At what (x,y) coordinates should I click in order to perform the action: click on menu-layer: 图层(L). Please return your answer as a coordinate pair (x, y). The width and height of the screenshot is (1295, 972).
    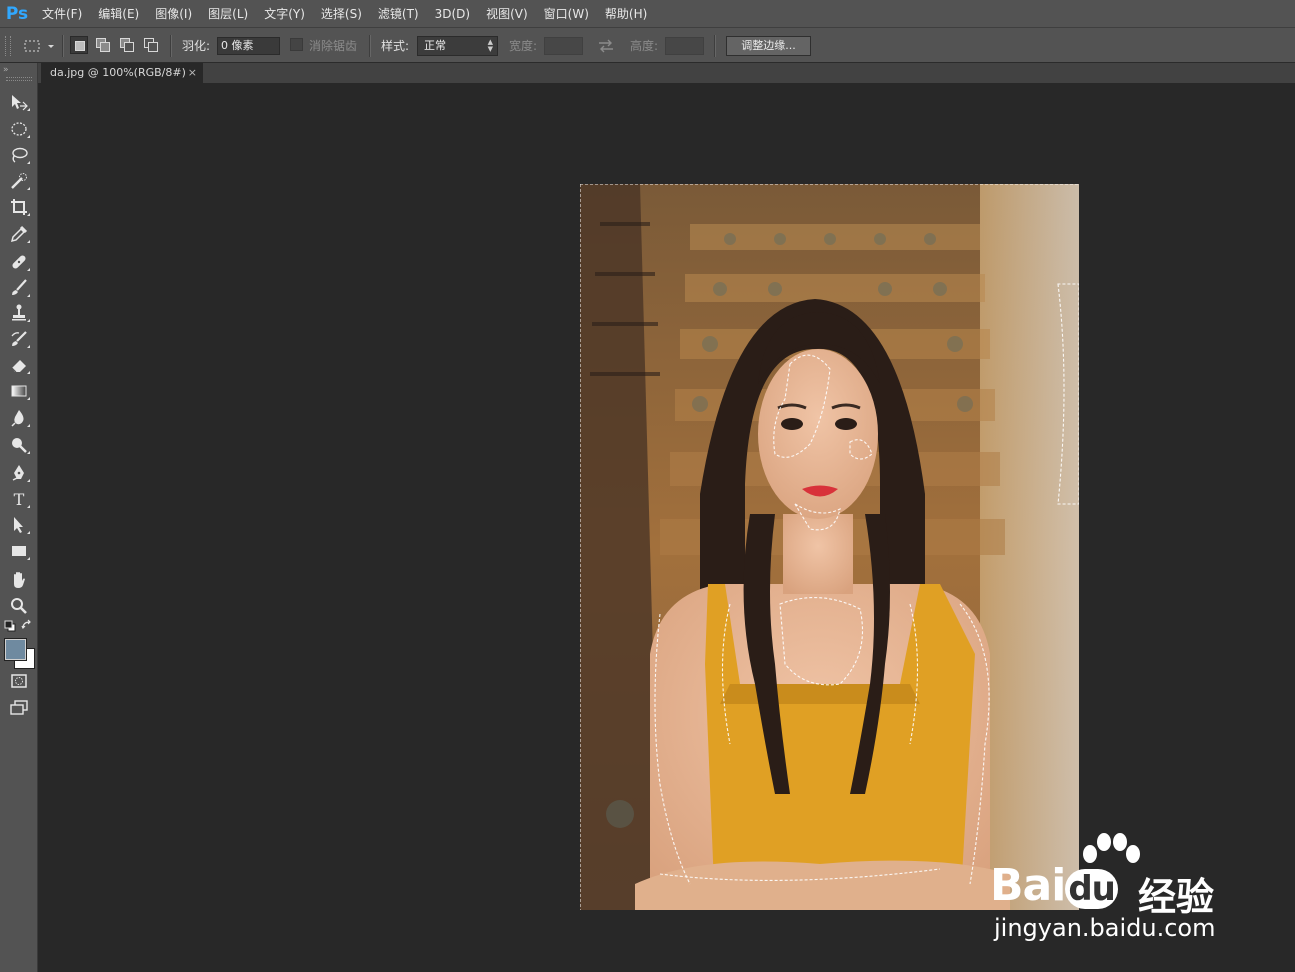
    Looking at the image, I should click on (228, 14).